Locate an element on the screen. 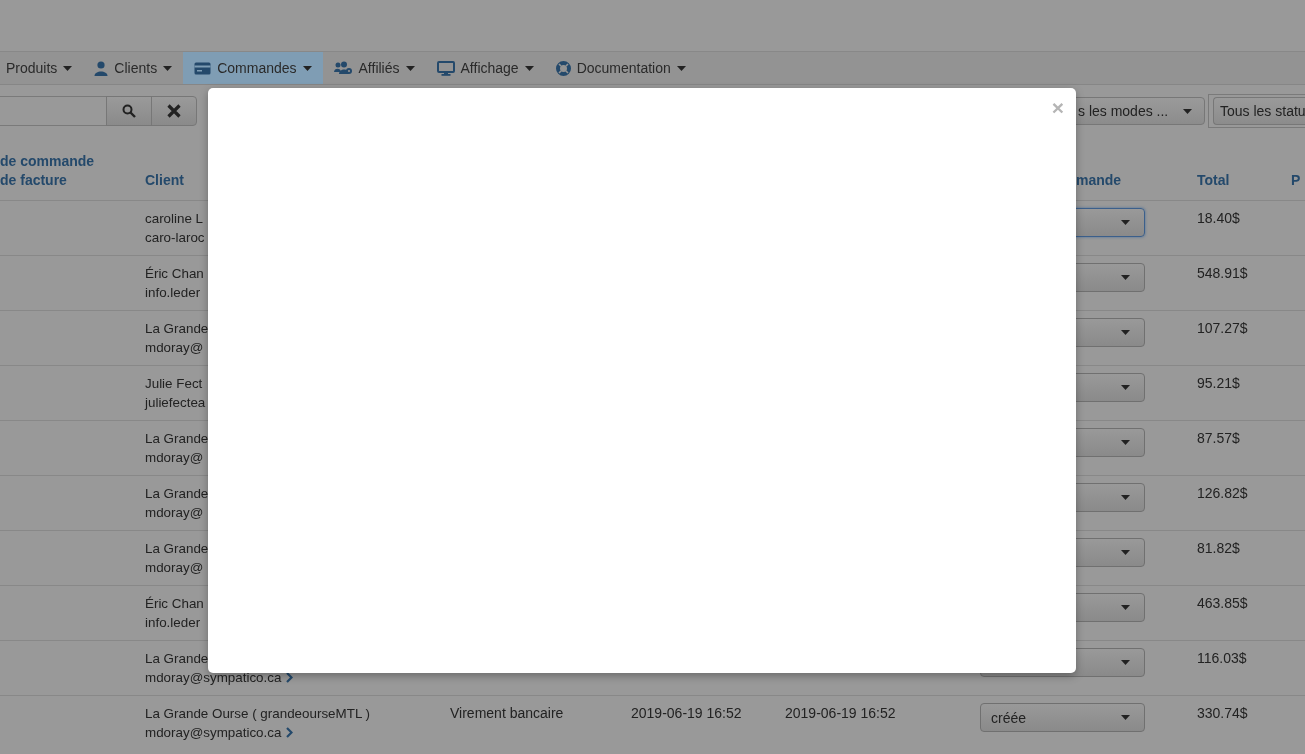 Image resolution: width=1305 pixels, height=754 pixels. client-email: caro-laroc is located at coordinates (175, 238).